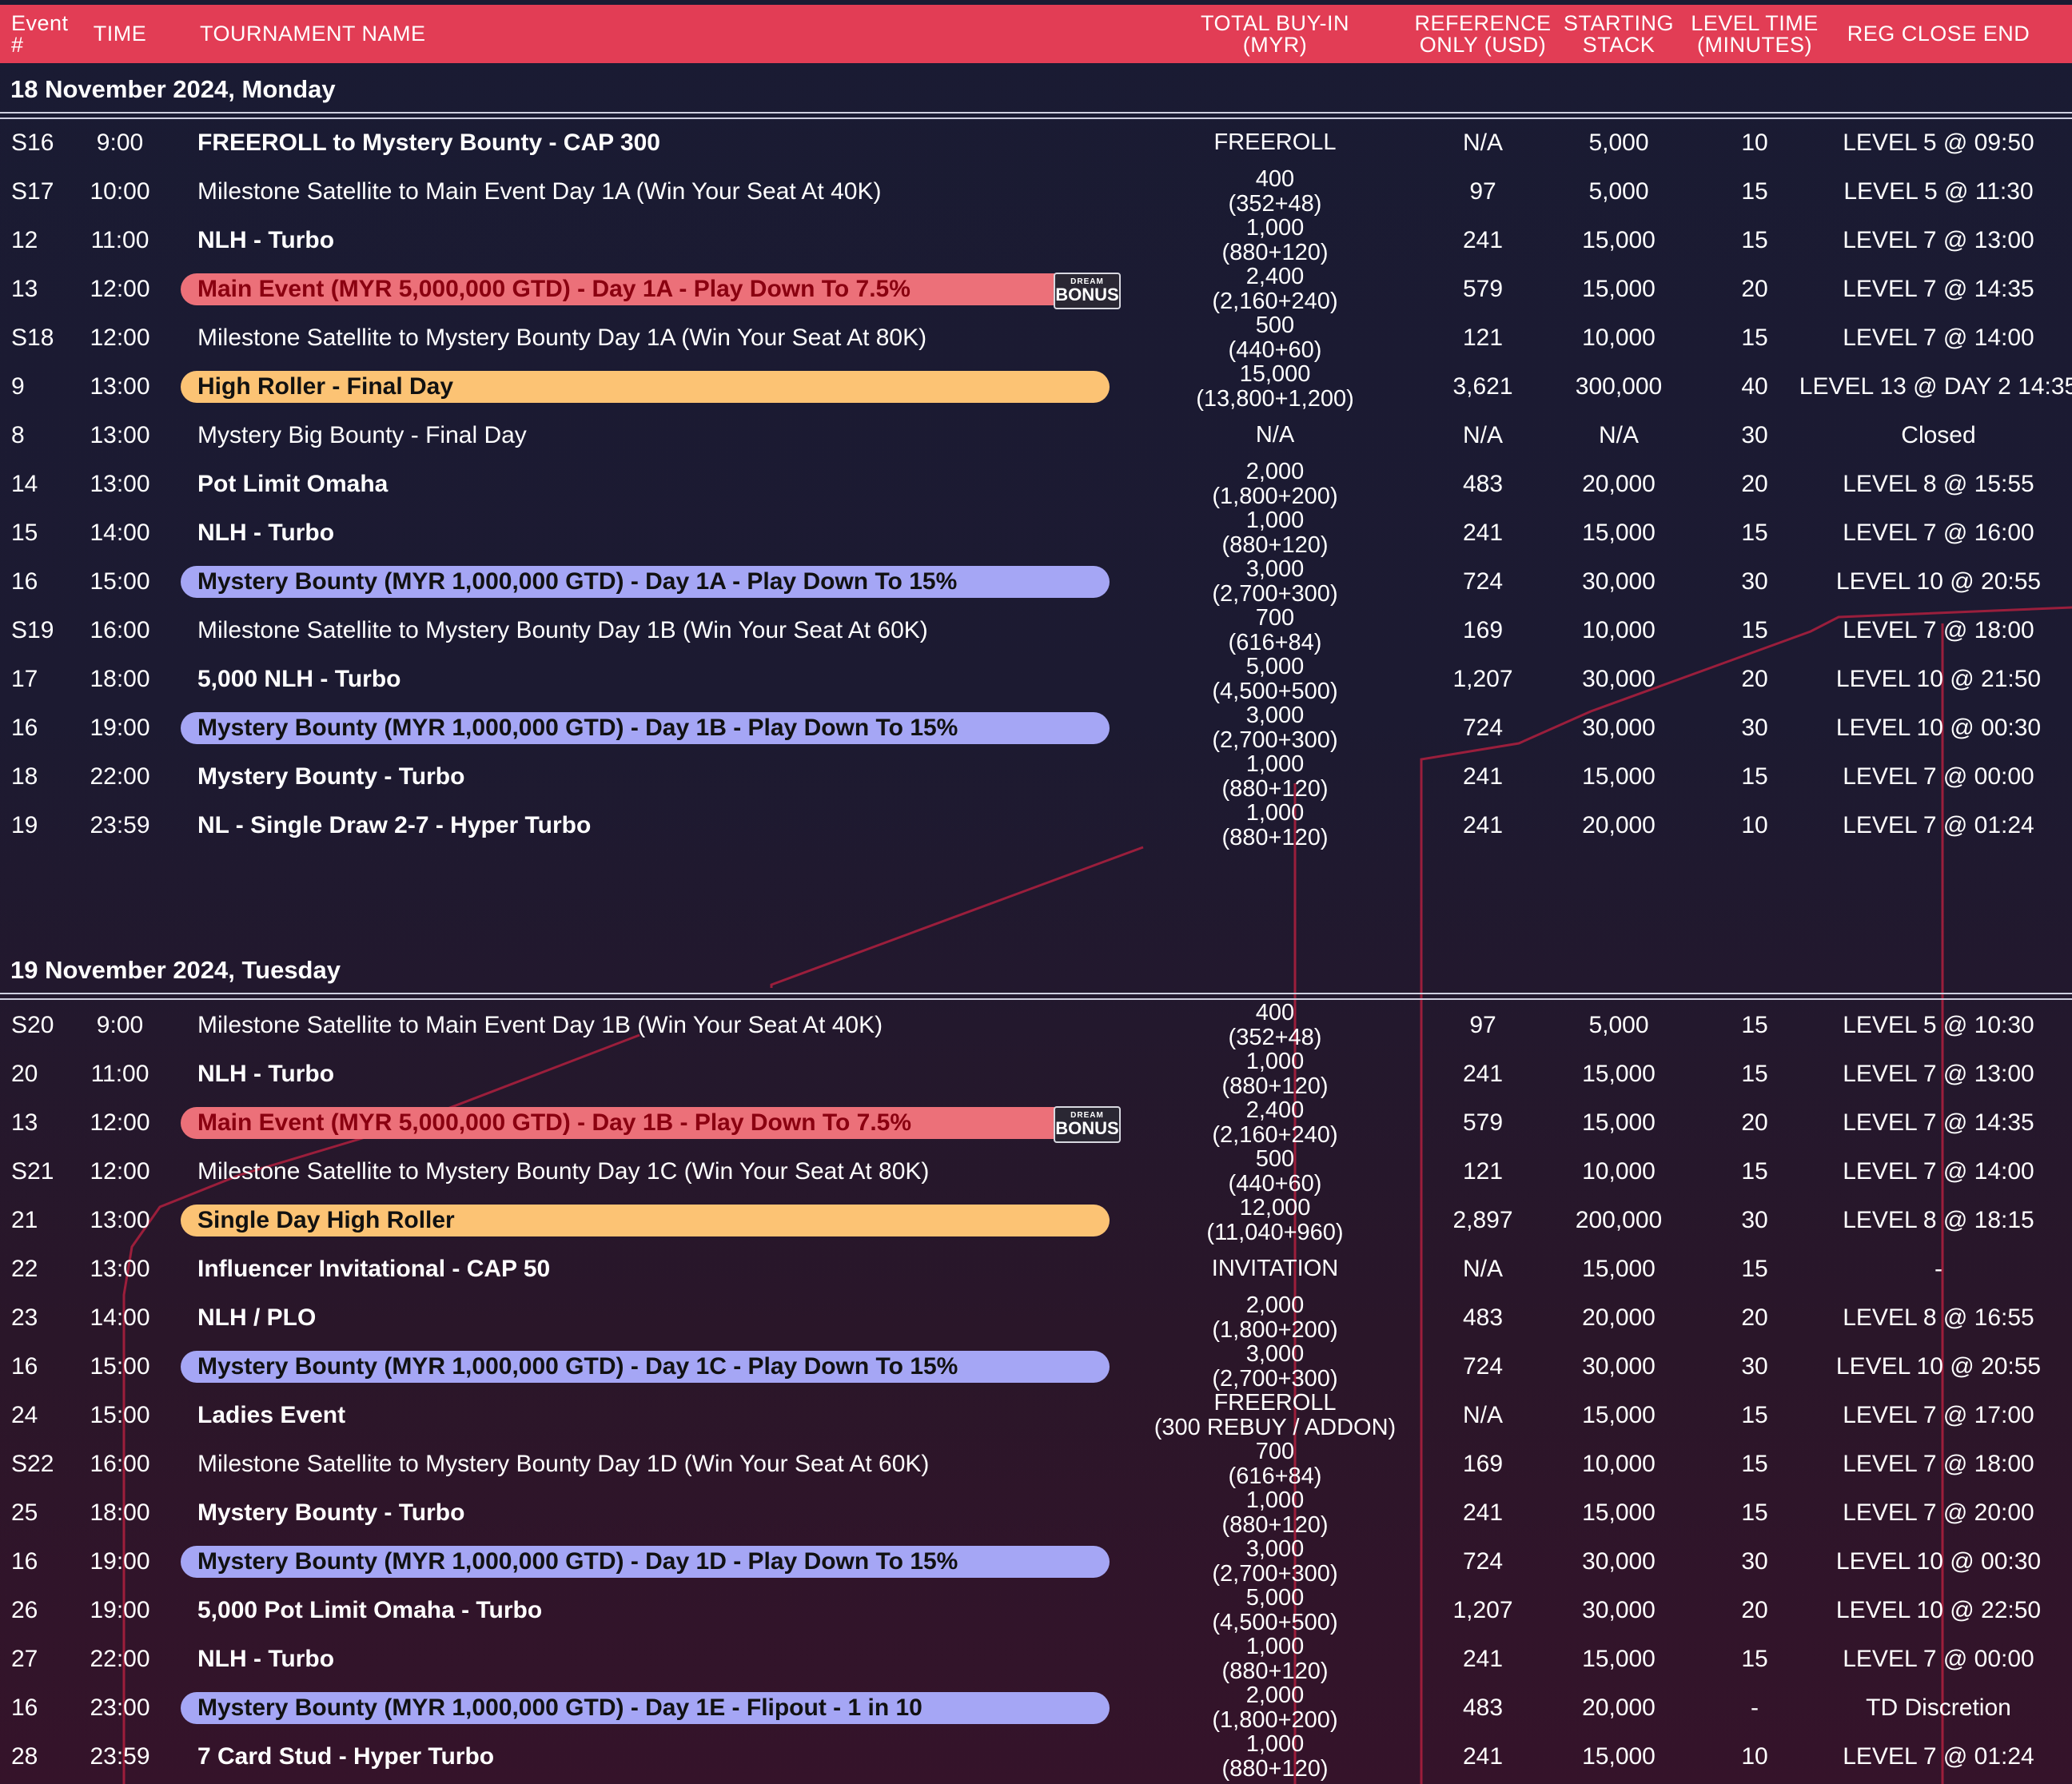  Describe the element at coordinates (1275, 666) in the screenshot. I see `buyin-amount: 5,000` at that location.